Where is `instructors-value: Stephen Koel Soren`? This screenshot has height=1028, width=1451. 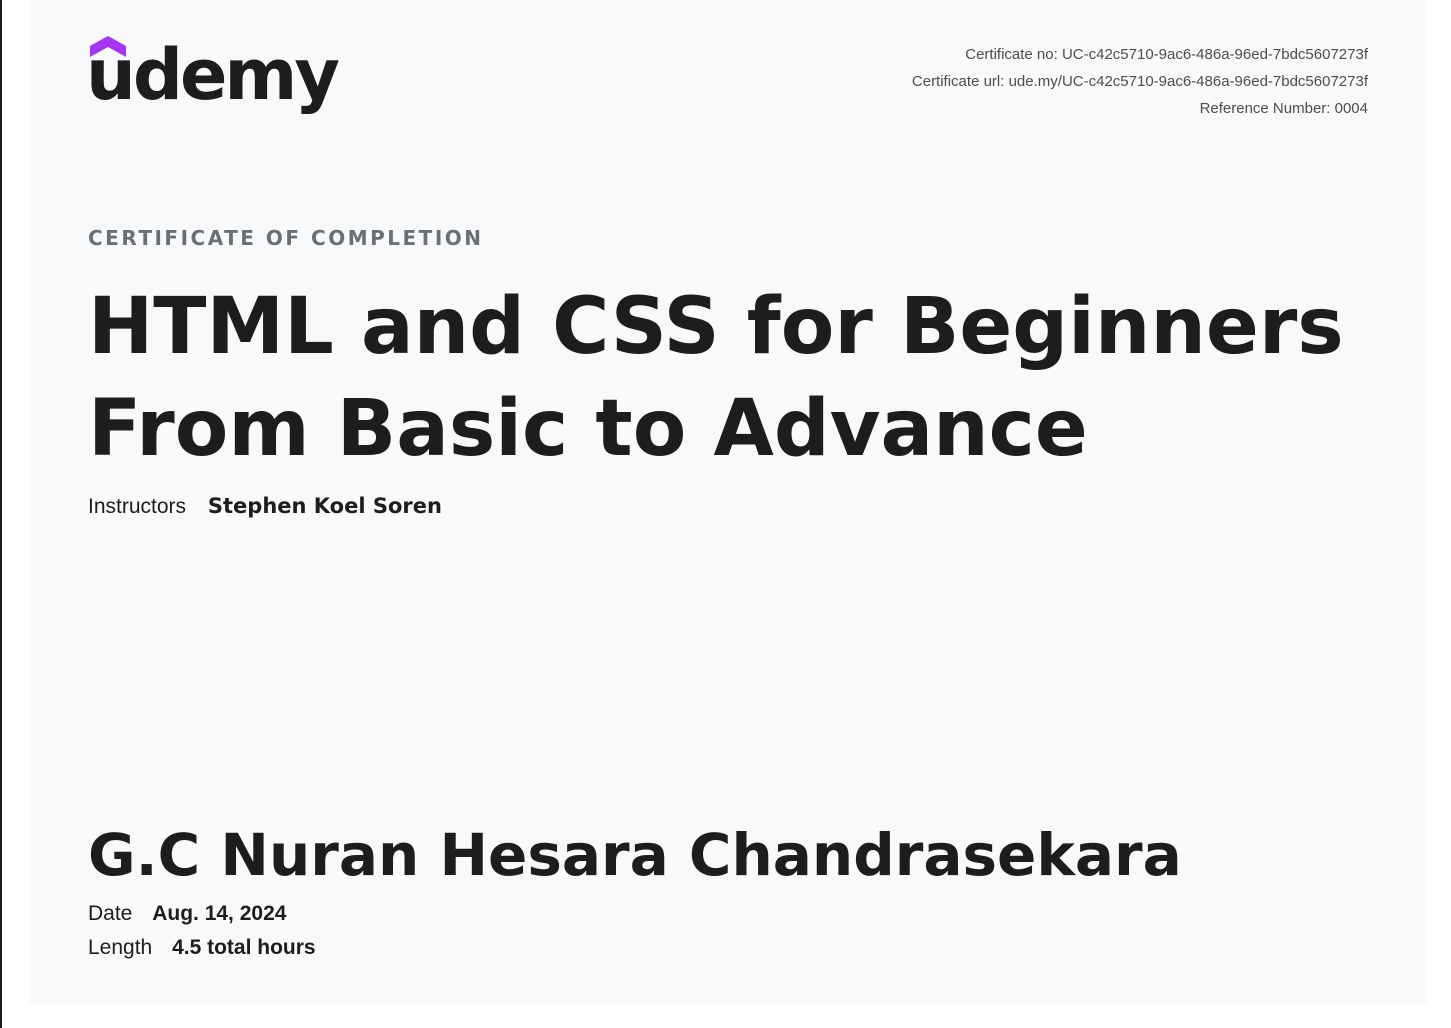 instructors-value: Stephen Koel Soren is located at coordinates (324, 506).